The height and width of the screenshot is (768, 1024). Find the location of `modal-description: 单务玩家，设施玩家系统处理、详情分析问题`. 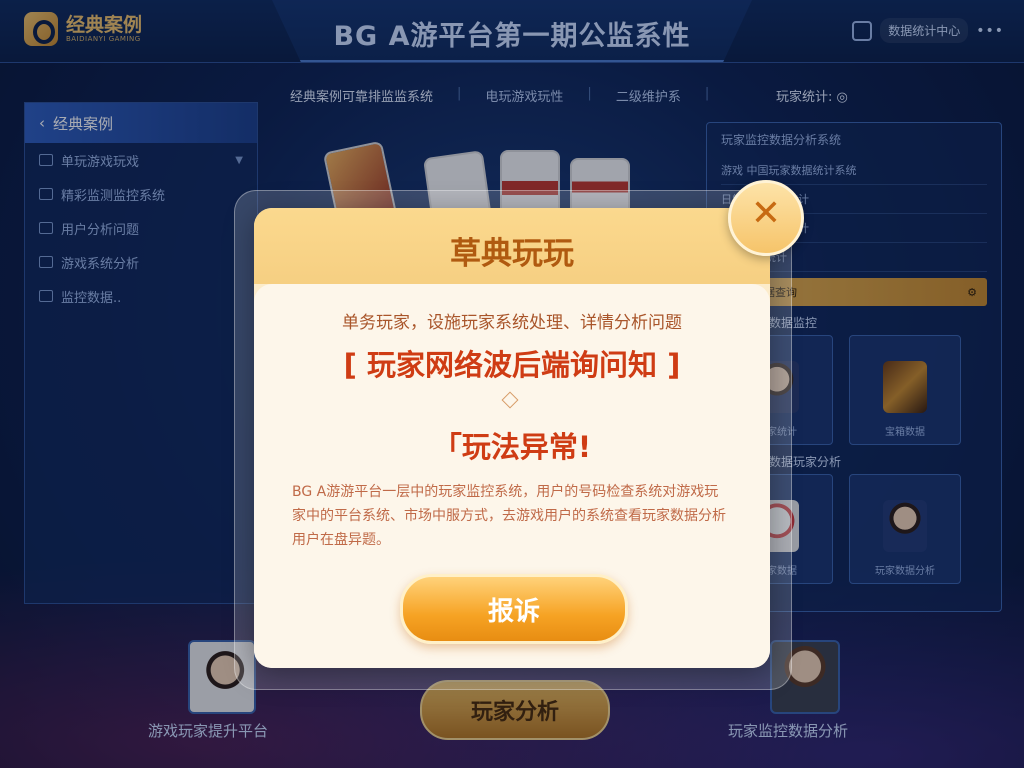

modal-description: 单务玩家，设施玩家系统处理、详情分析问题 is located at coordinates (512, 323).